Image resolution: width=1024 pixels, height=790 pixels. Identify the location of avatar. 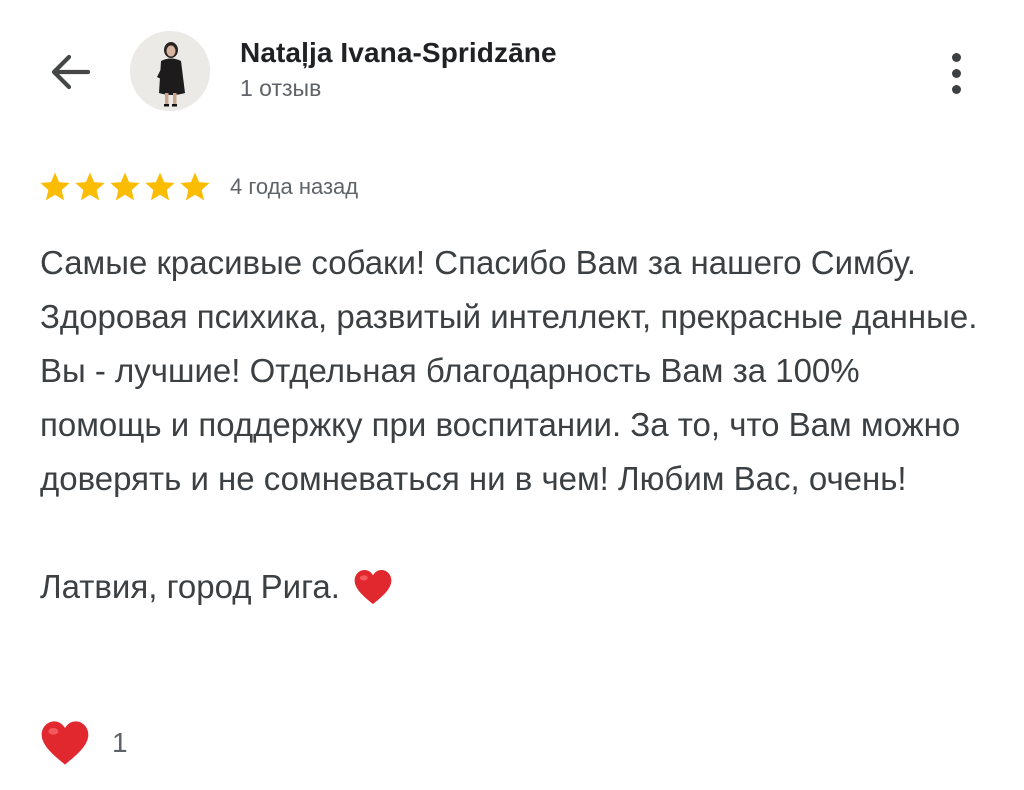
(170, 71).